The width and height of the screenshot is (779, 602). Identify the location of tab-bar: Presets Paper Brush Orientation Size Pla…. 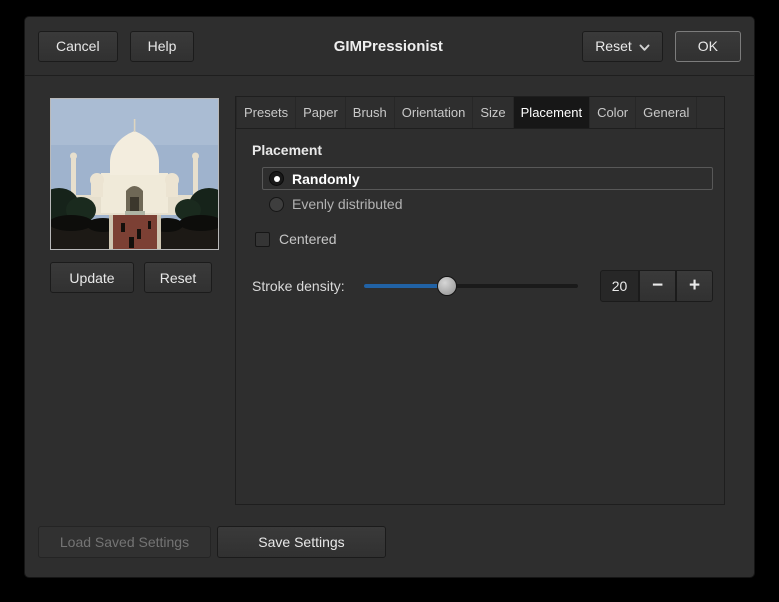
(480, 113).